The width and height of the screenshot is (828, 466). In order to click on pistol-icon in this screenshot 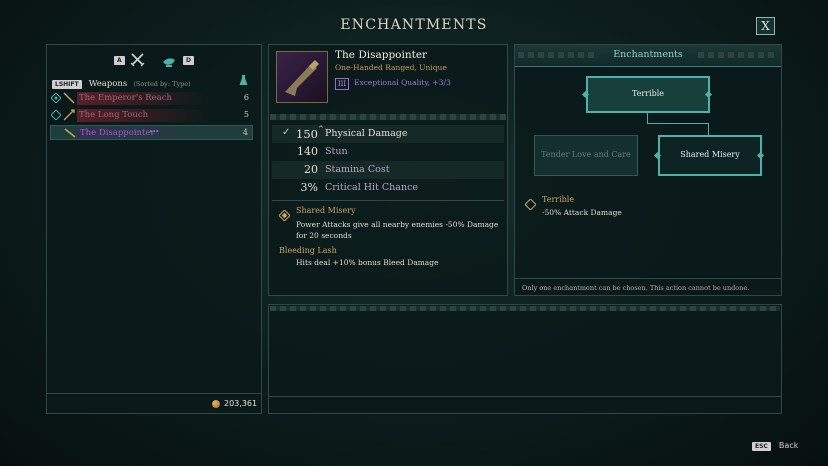, I will do `click(302, 78)`.